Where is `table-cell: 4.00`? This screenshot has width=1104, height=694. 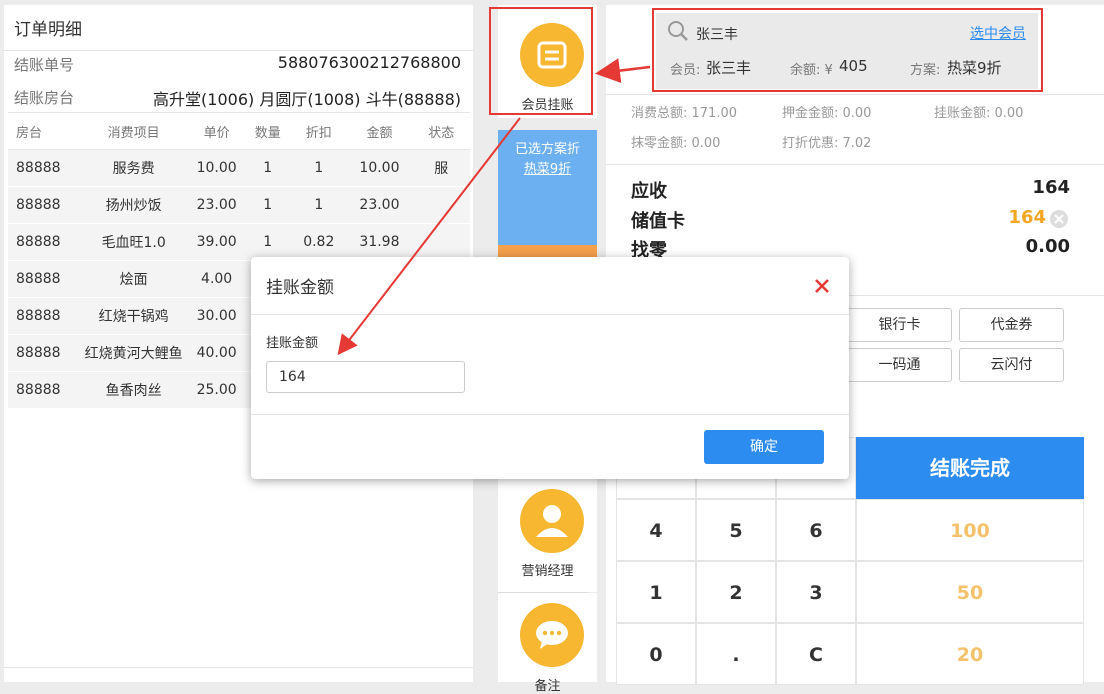 table-cell: 4.00 is located at coordinates (216, 279).